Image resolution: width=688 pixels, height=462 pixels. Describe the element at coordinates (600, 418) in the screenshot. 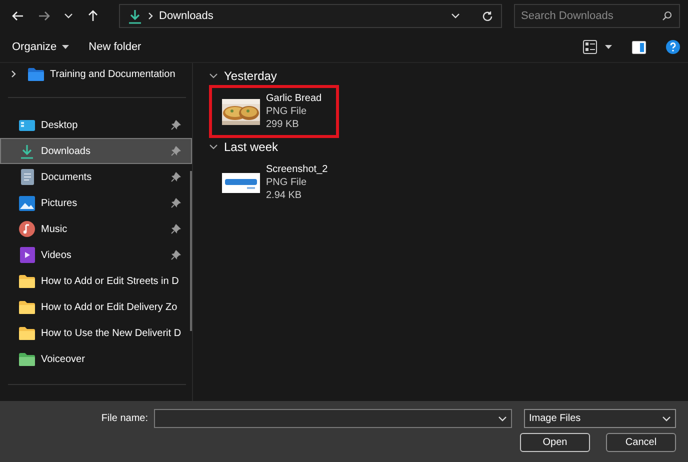

I see `file-type-dropdown: Image Files` at that location.